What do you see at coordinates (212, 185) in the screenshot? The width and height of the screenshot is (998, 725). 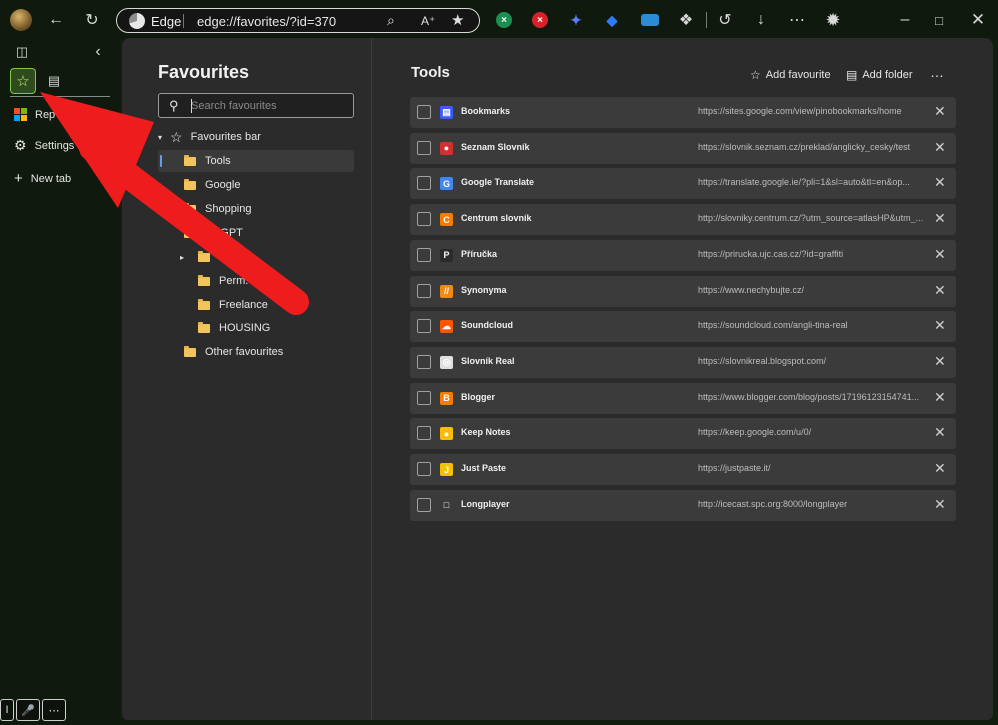 I see `tree-item-google: Google` at bounding box center [212, 185].